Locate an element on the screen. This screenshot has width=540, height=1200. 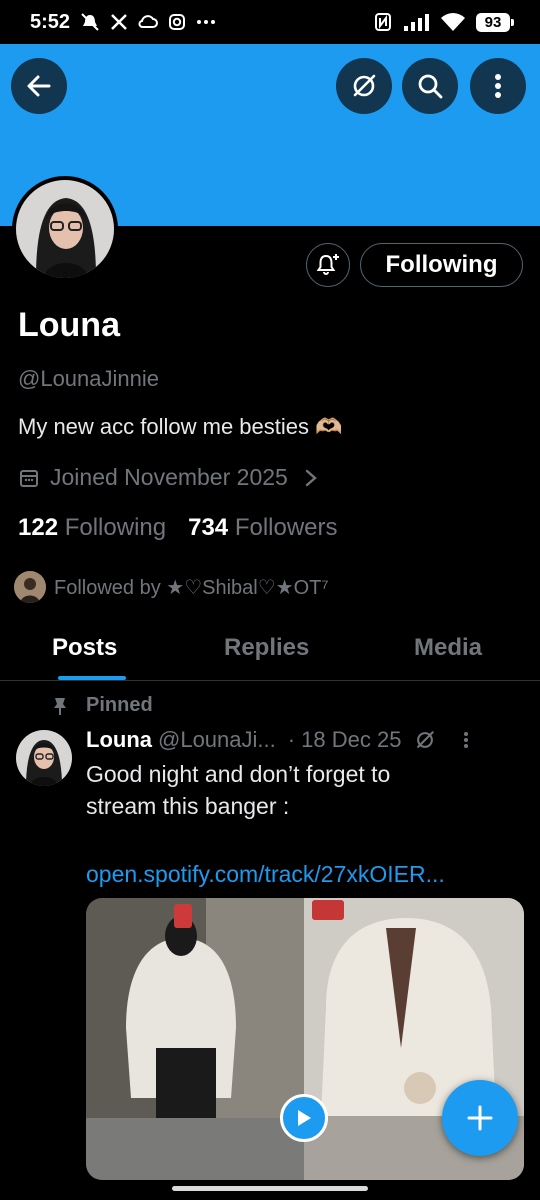
post-header: Louna @LounaJi... · 18 Dec 25 is located at coordinates (301, 740).